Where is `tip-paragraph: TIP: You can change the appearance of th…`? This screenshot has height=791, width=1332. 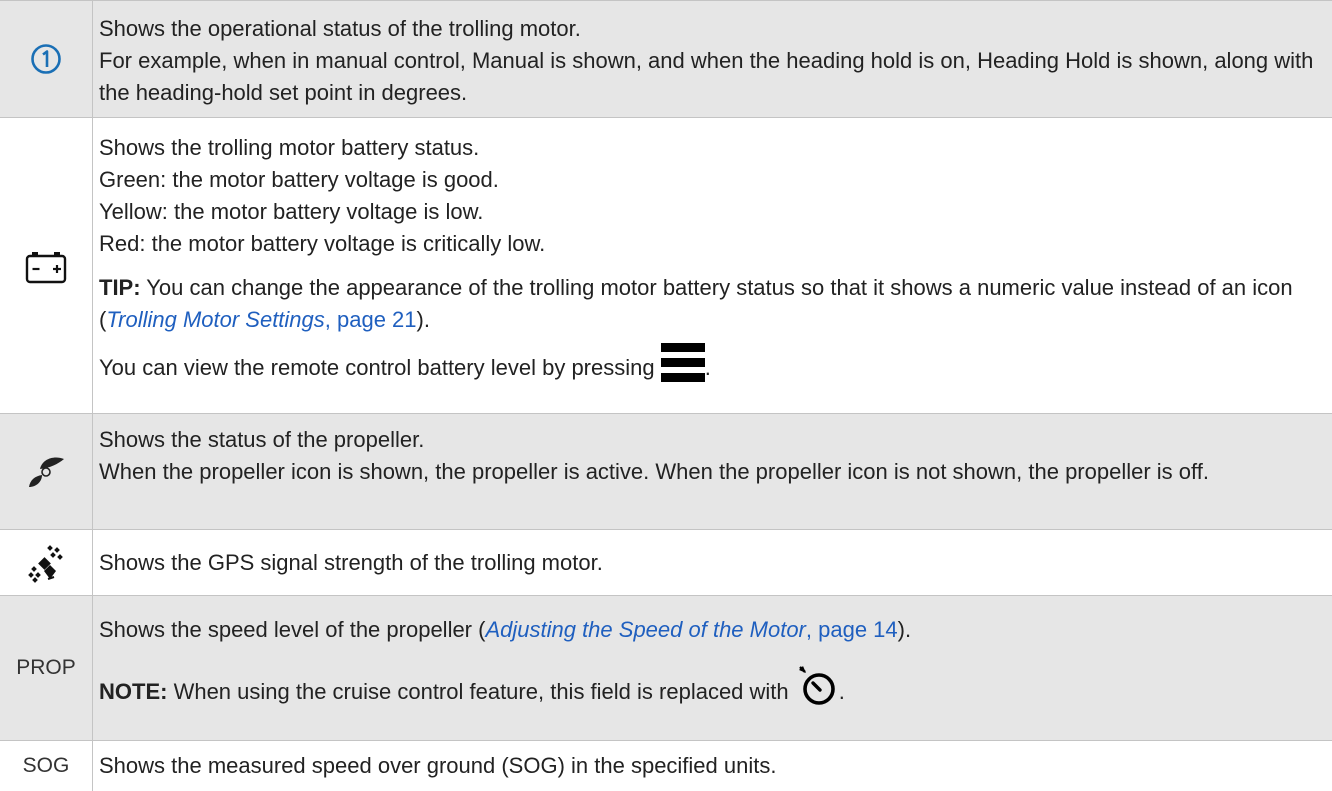
tip-paragraph: TIP: You can change the appearance of th… is located at coordinates (710, 304).